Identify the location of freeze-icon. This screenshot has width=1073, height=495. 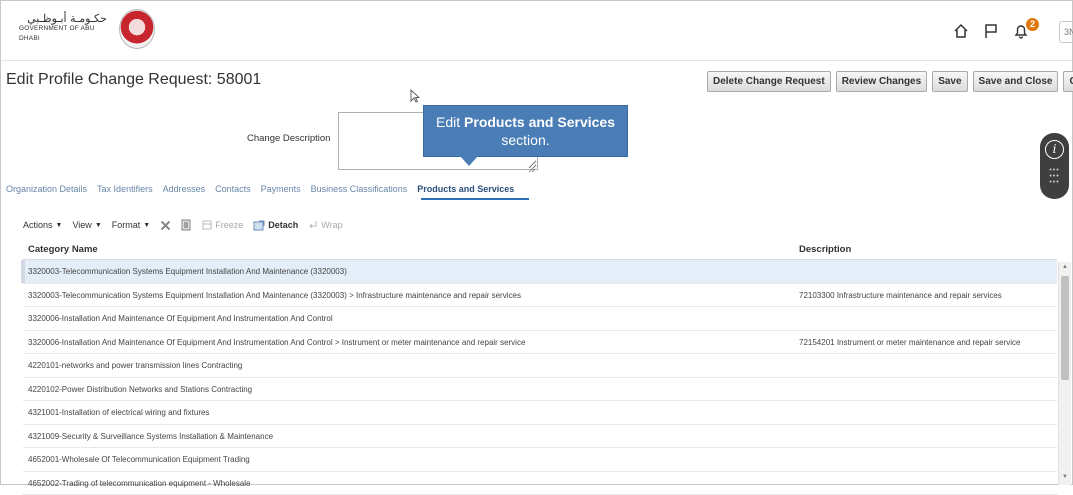
(207, 225).